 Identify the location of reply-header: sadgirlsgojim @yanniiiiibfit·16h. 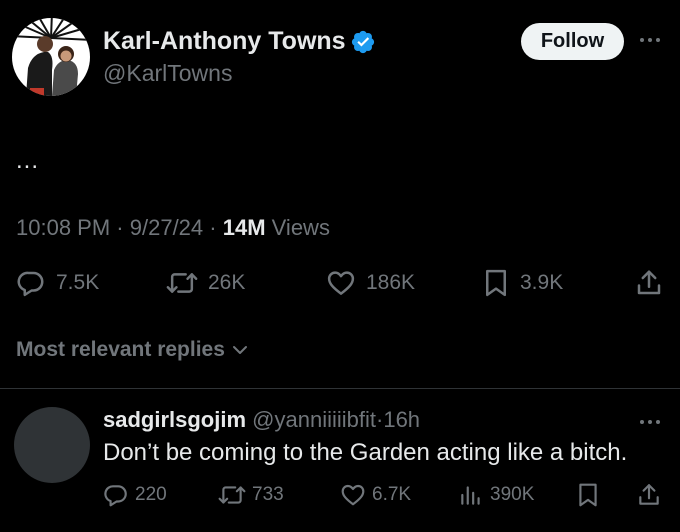
(261, 420).